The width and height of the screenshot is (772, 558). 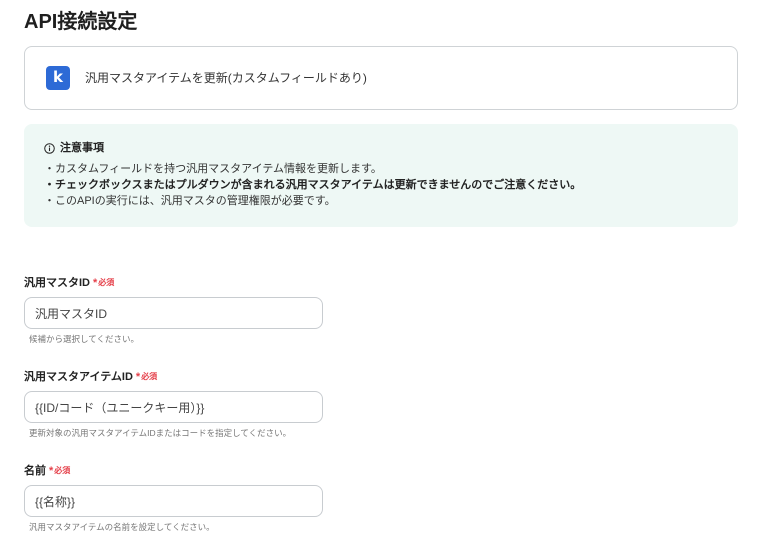 What do you see at coordinates (57, 283) in the screenshot?
I see `field-label: 汎用マスタID` at bounding box center [57, 283].